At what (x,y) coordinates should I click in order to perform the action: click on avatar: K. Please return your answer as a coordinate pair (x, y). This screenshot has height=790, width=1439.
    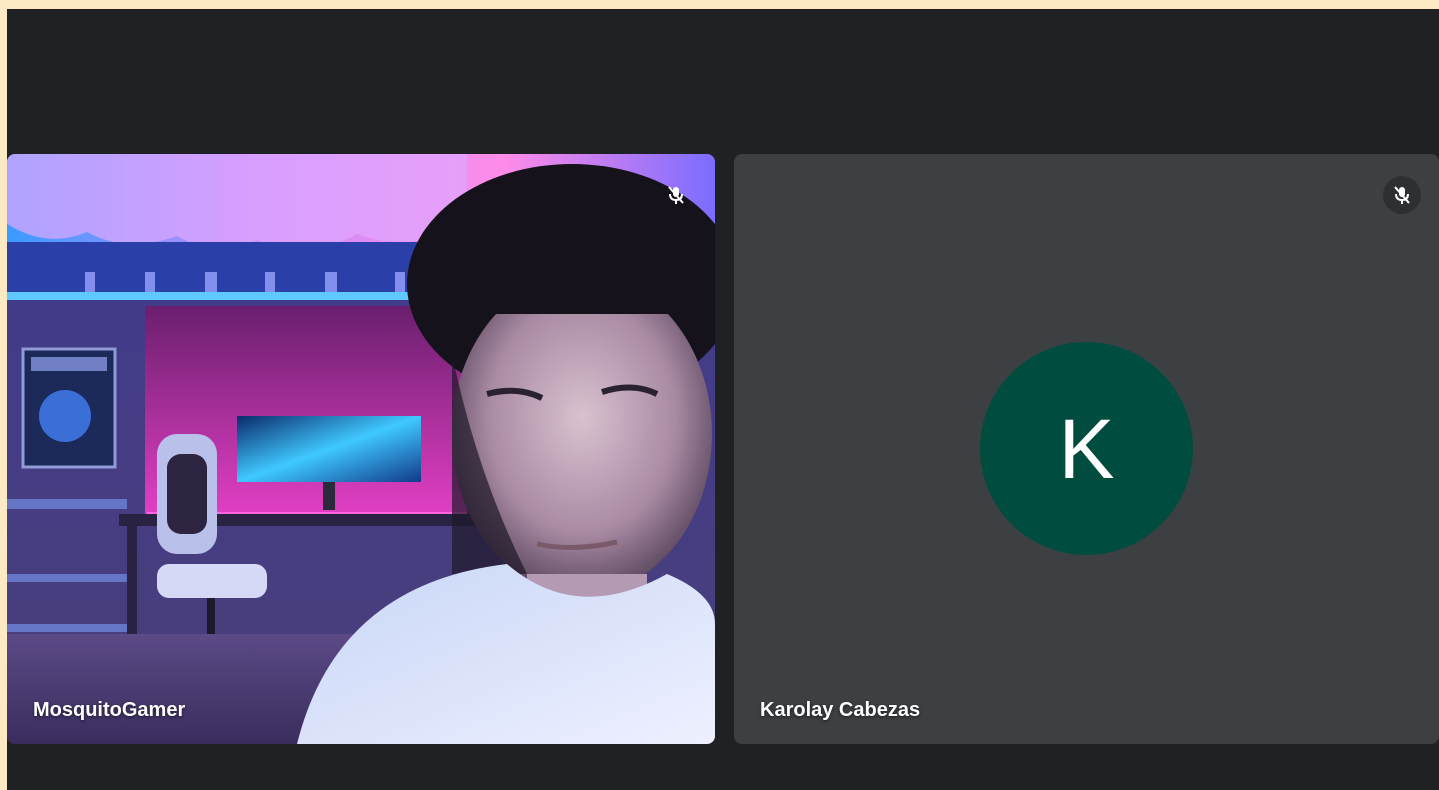
    Looking at the image, I should click on (1086, 448).